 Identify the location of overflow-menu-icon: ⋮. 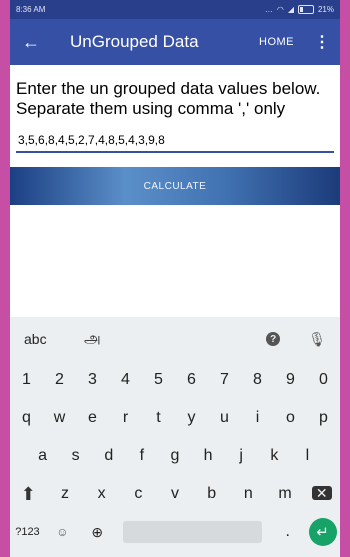
(322, 42).